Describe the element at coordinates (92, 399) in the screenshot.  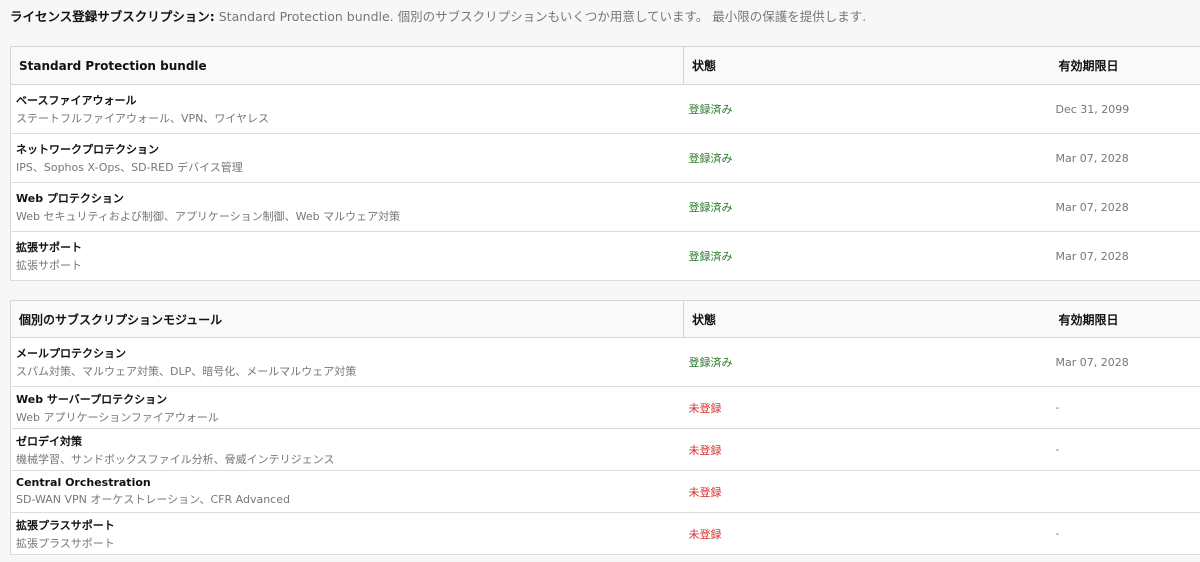
I see `row-name: Web サーバープロテクション` at that location.